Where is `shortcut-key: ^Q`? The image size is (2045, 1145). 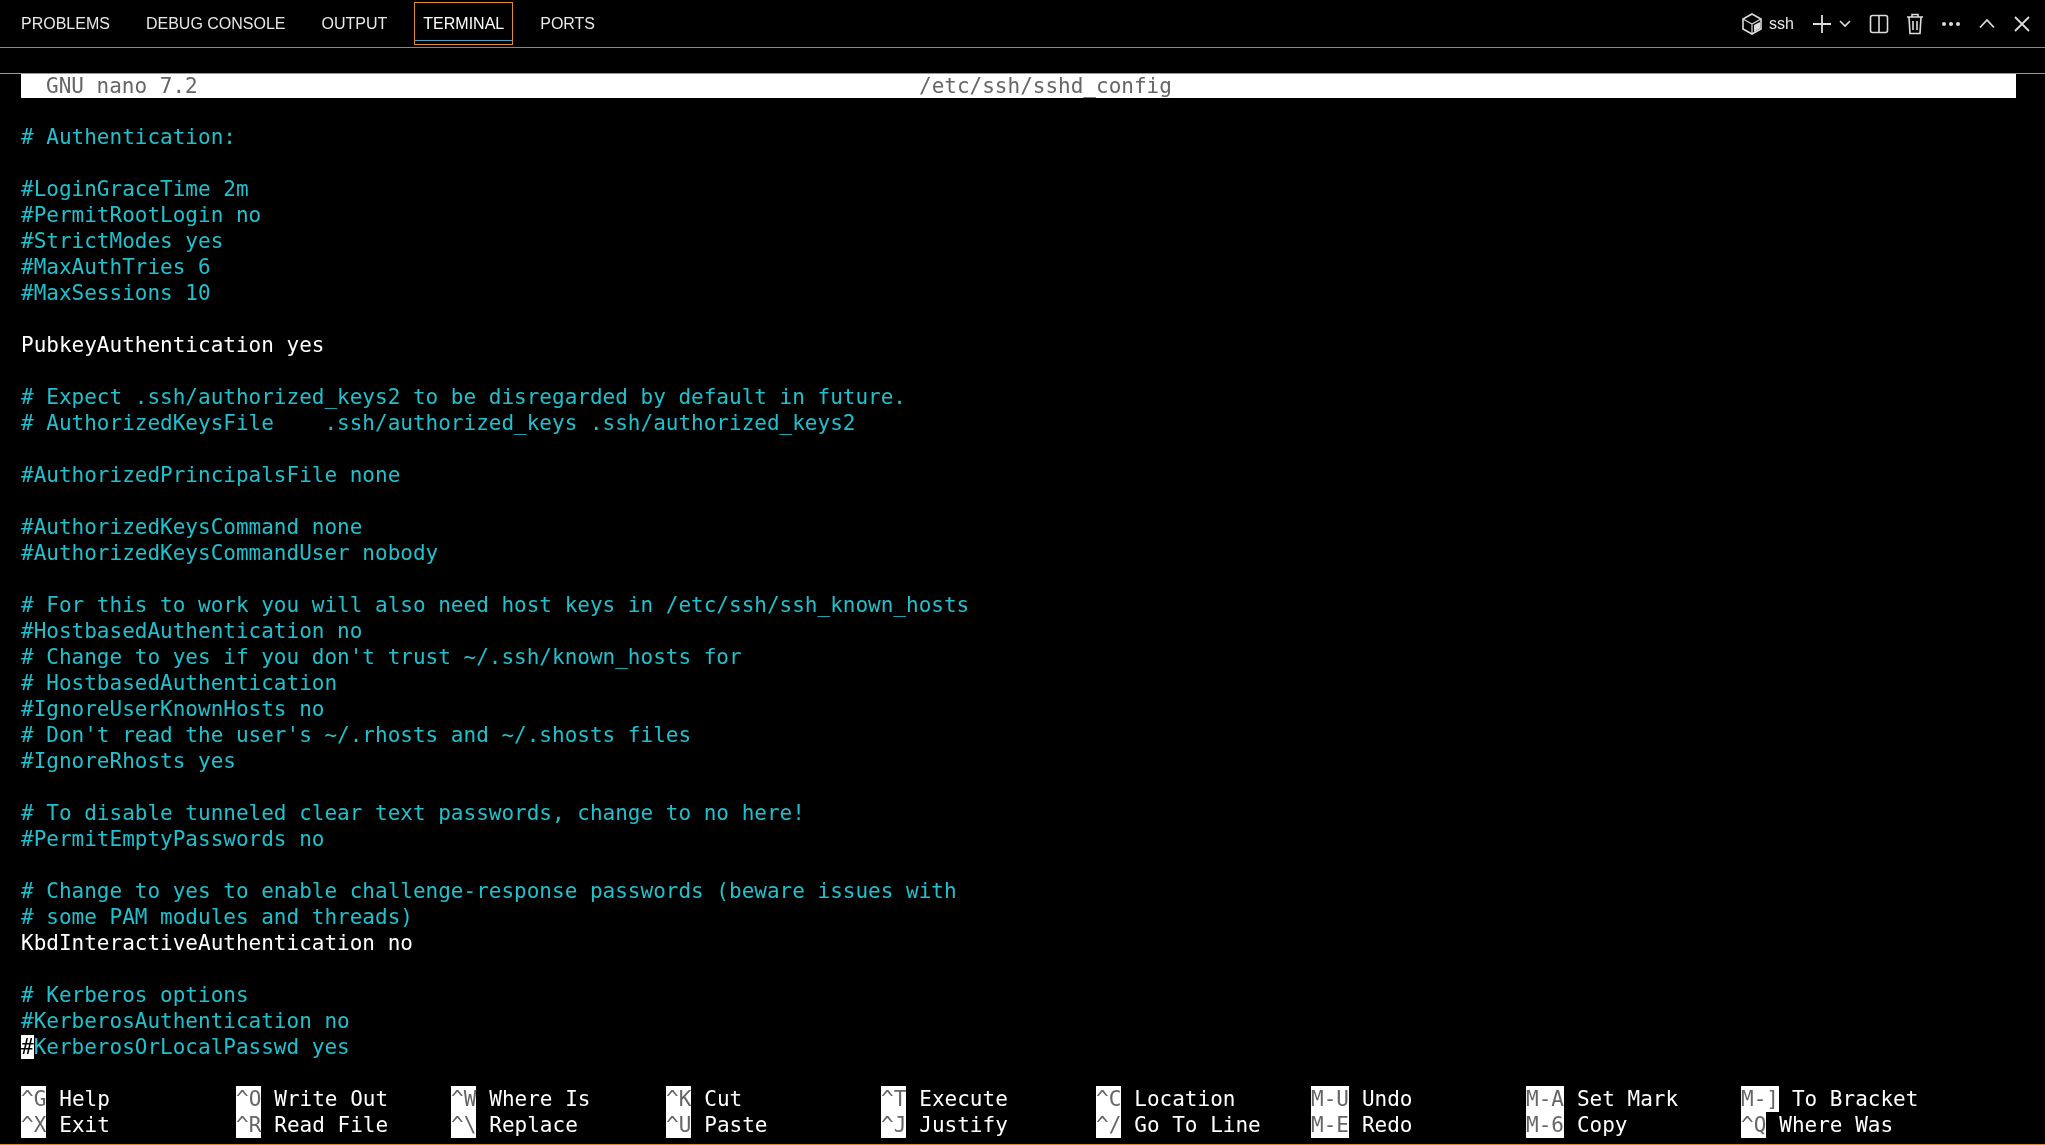
shortcut-key: ^Q is located at coordinates (1754, 1125).